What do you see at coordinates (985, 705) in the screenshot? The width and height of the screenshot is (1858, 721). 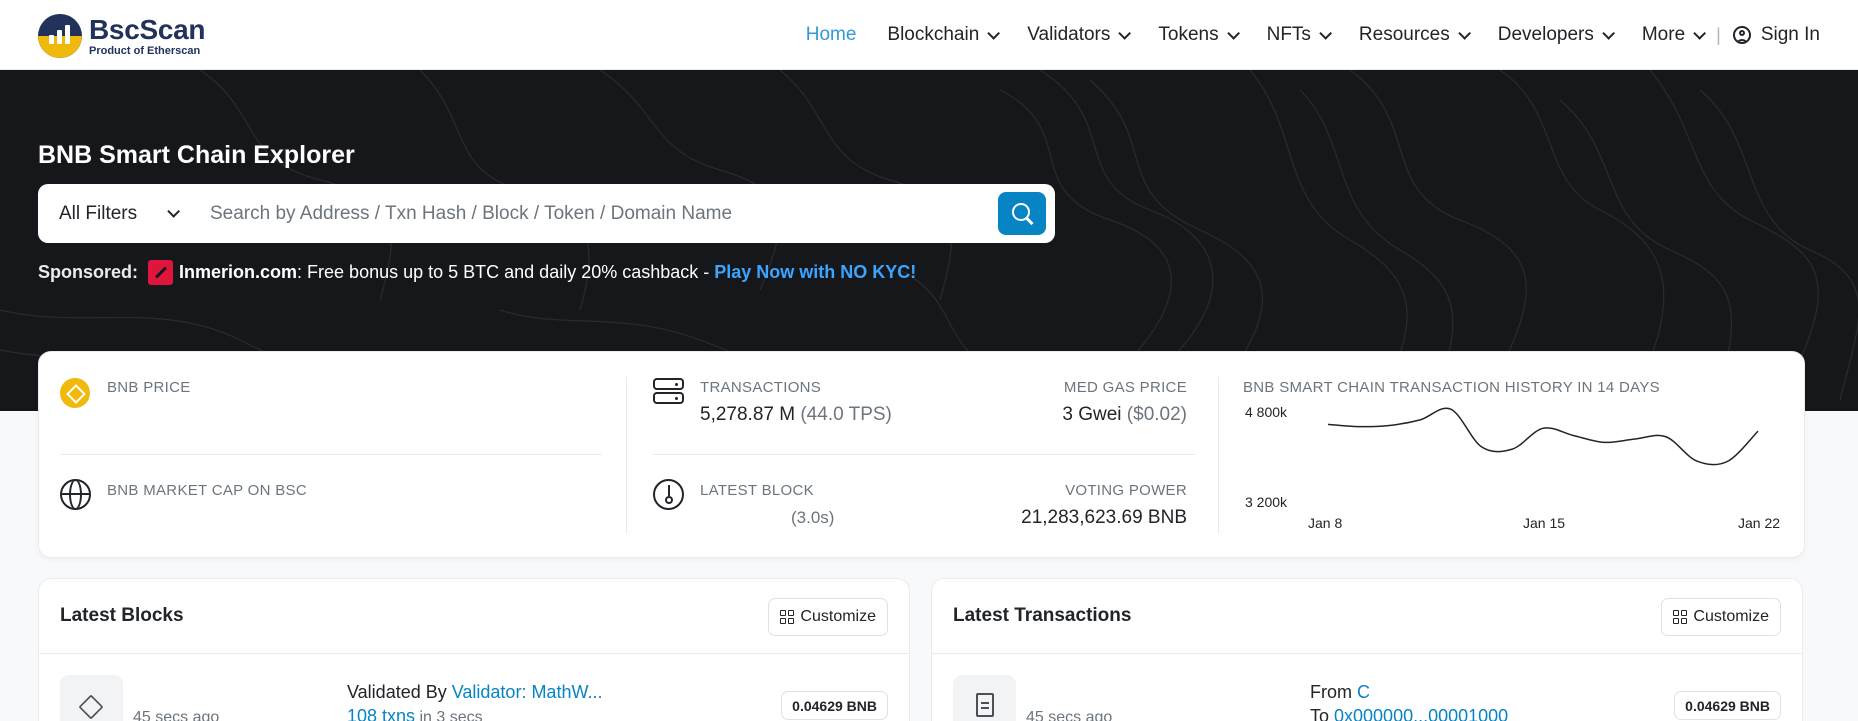 I see `document-icon` at bounding box center [985, 705].